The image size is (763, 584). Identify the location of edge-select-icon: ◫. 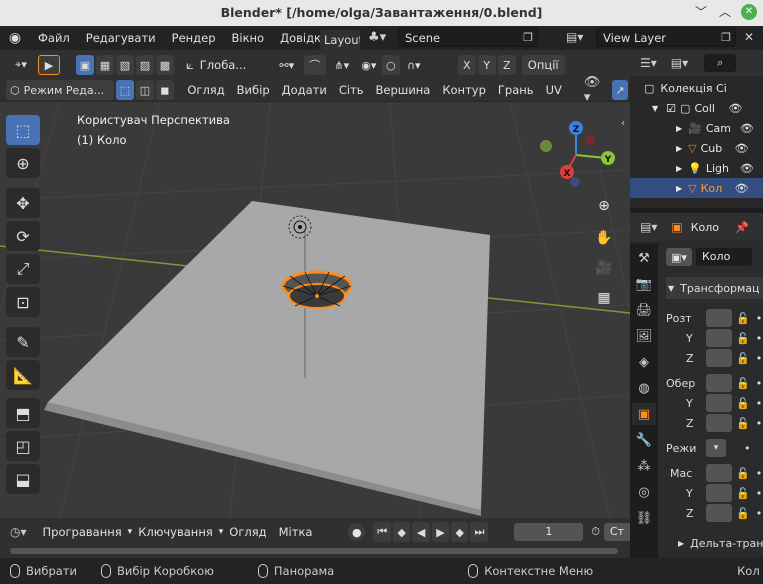
(144, 90).